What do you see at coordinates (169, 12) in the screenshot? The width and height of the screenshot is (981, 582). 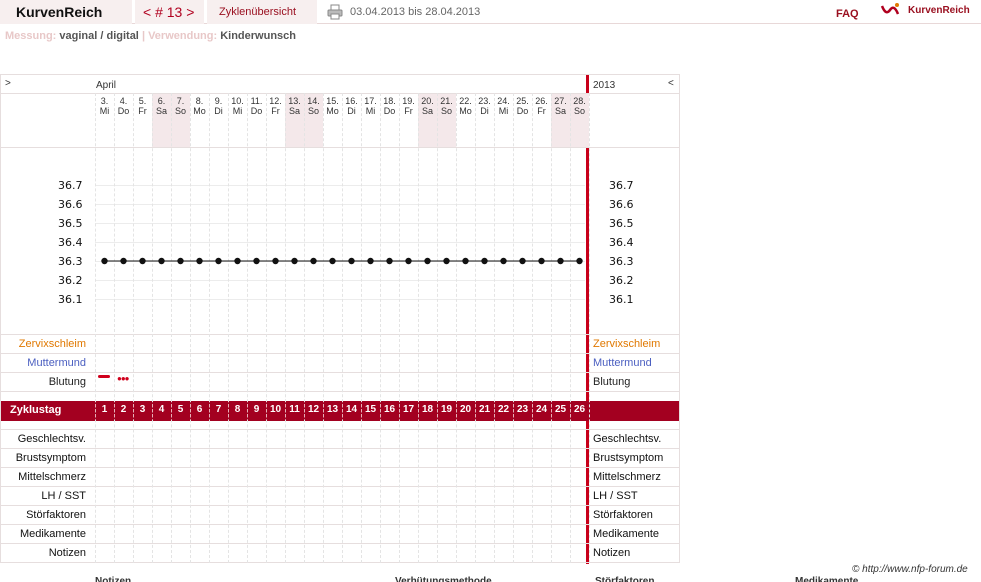 I see `cycle-navigation: < # 13 >` at bounding box center [169, 12].